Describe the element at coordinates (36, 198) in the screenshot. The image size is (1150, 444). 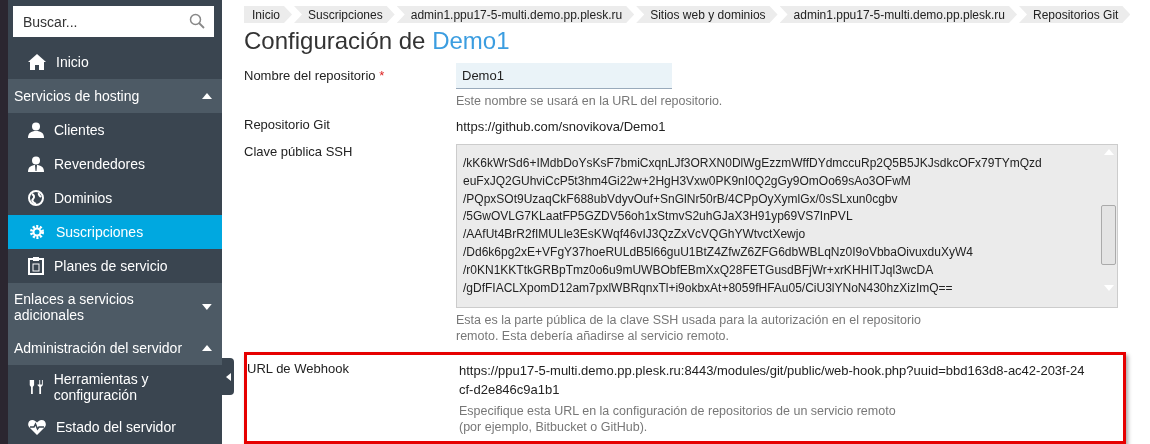
I see `globe-icon` at that location.